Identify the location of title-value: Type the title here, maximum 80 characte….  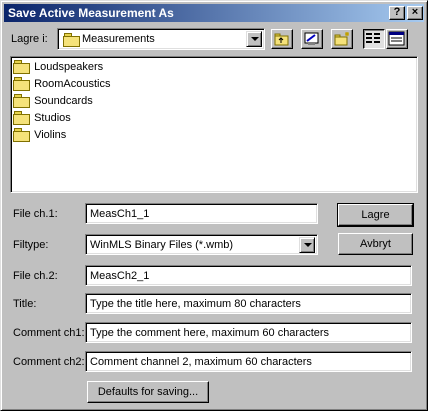
(195, 304).